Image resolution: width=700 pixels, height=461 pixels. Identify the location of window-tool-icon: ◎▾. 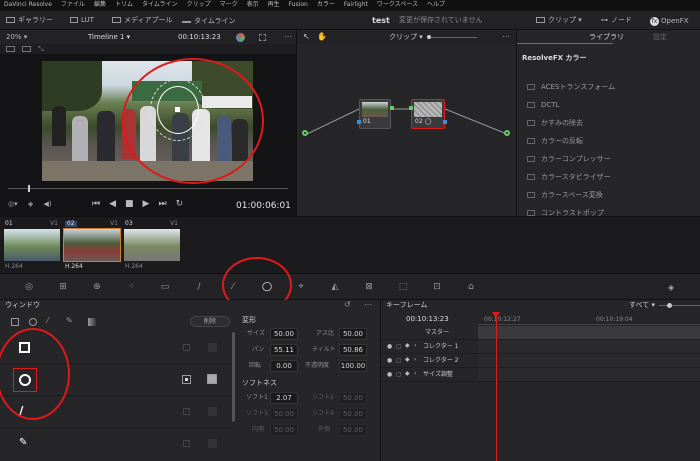
(13, 204).